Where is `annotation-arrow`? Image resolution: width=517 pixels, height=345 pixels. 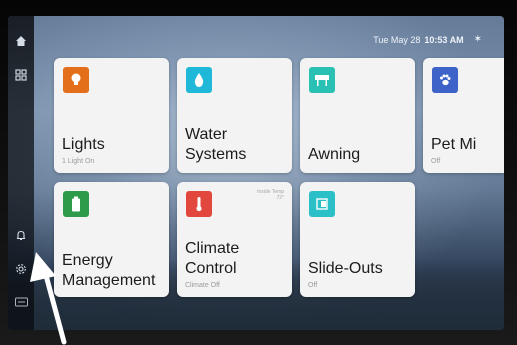 annotation-arrow is located at coordinates (48, 298).